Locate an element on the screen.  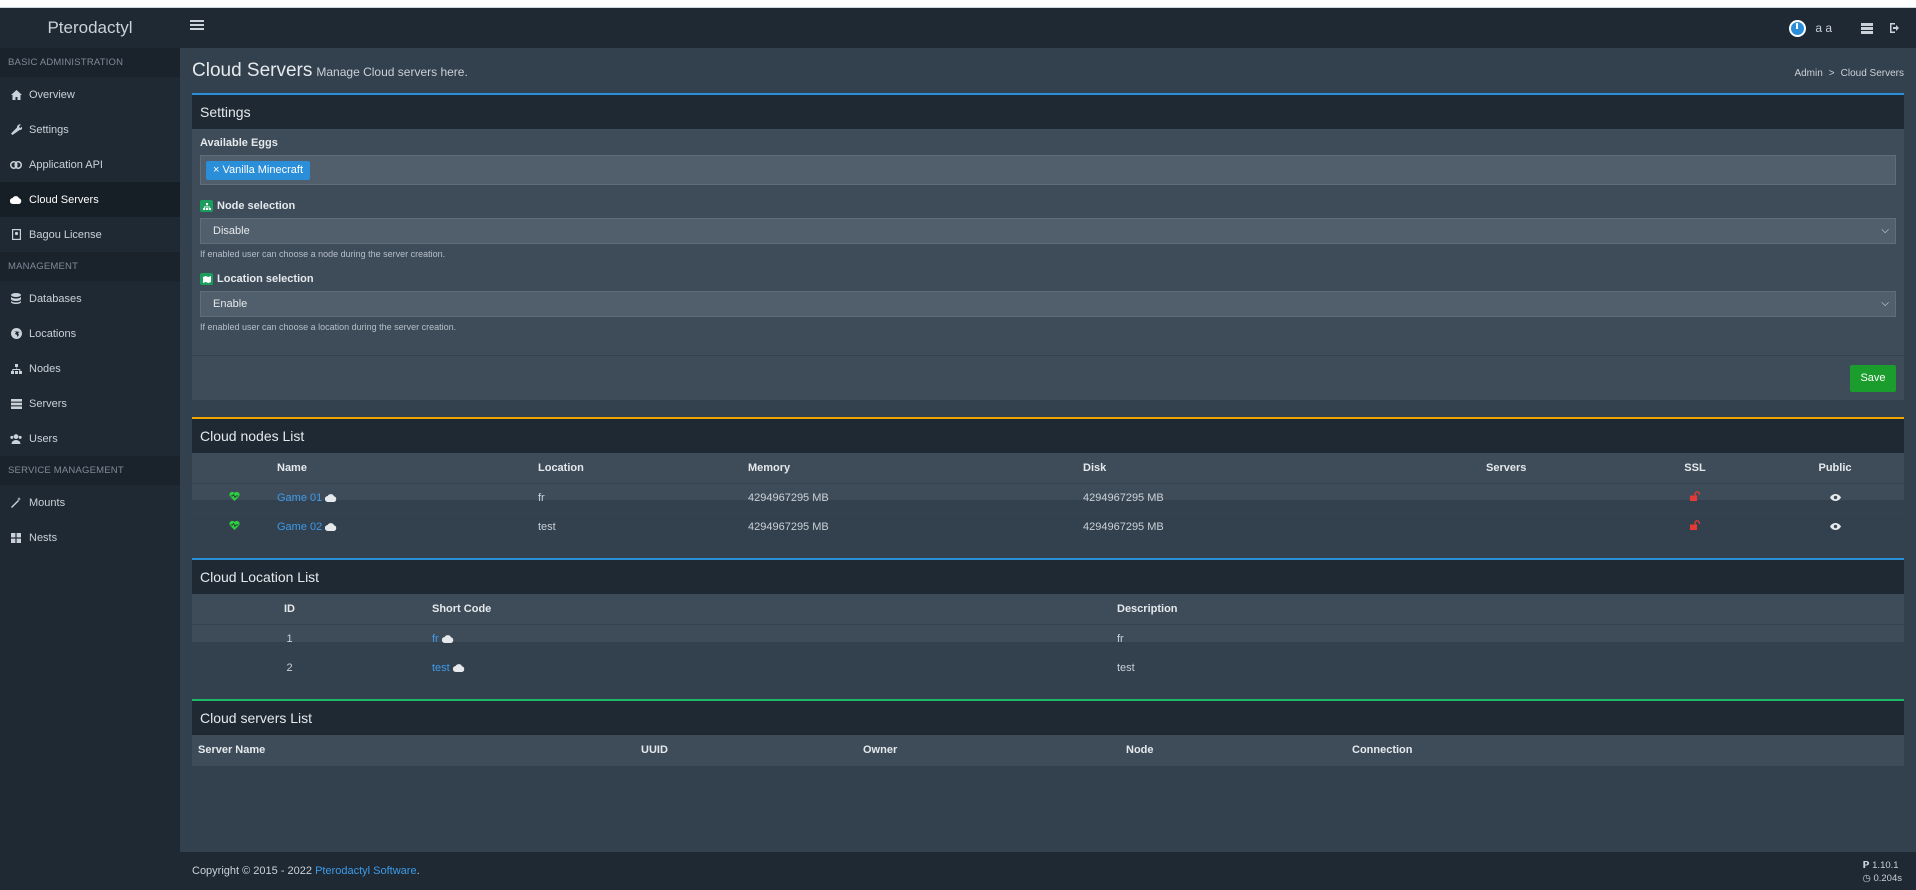
sidebar-item-label: Users is located at coordinates (43, 438).